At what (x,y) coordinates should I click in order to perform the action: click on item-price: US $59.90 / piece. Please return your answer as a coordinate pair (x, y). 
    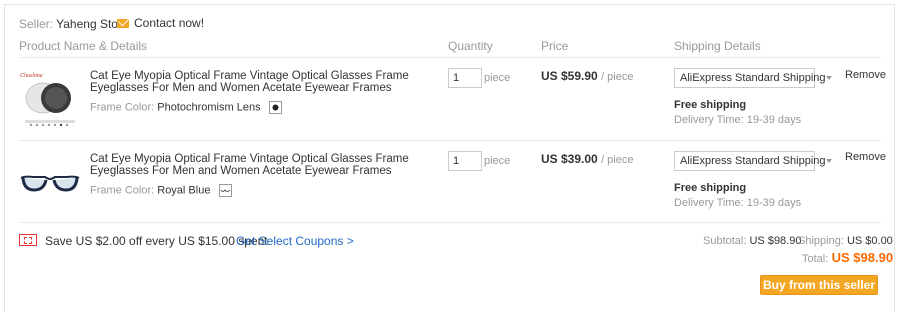
    Looking at the image, I should click on (587, 76).